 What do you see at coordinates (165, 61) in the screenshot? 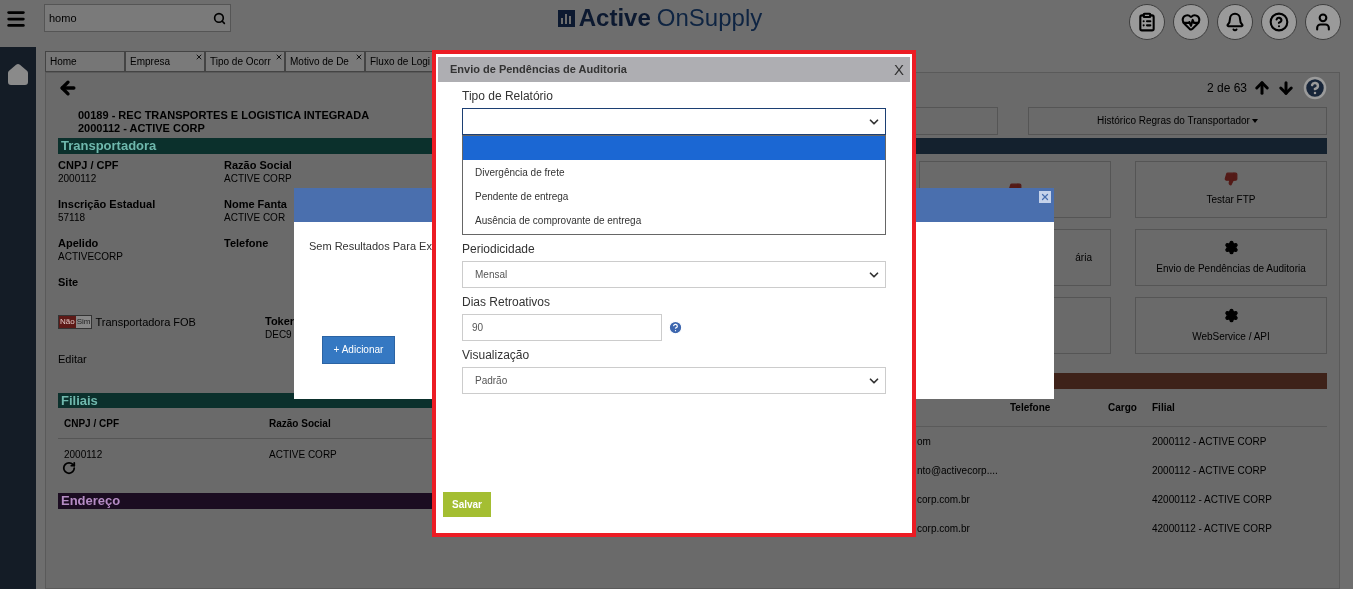
I see `tab: Empresa` at bounding box center [165, 61].